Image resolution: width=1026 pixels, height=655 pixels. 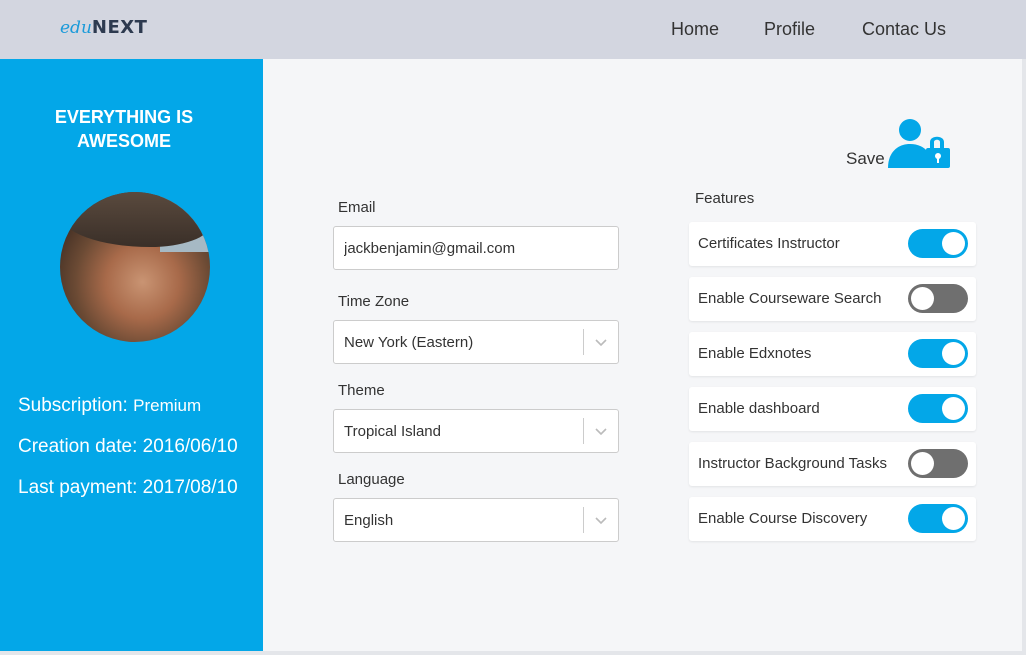 I want to click on language-value: English, so click(x=369, y=520).